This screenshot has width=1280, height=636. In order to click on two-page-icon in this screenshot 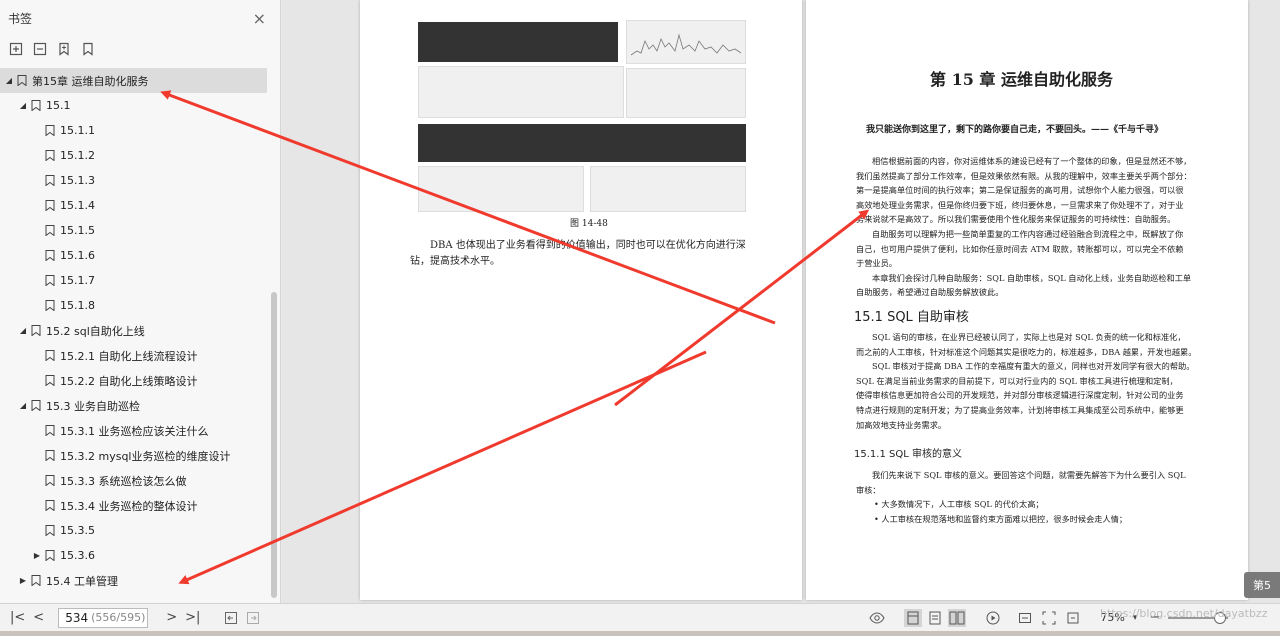, I will do `click(957, 617)`.